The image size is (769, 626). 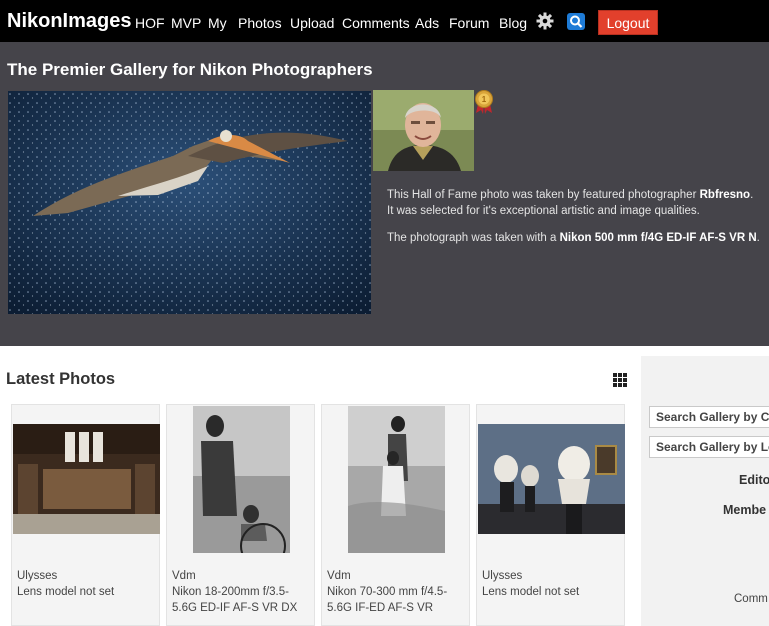 I want to click on search-by-lens-button: Search Gallery by Le, so click(x=709, y=447).